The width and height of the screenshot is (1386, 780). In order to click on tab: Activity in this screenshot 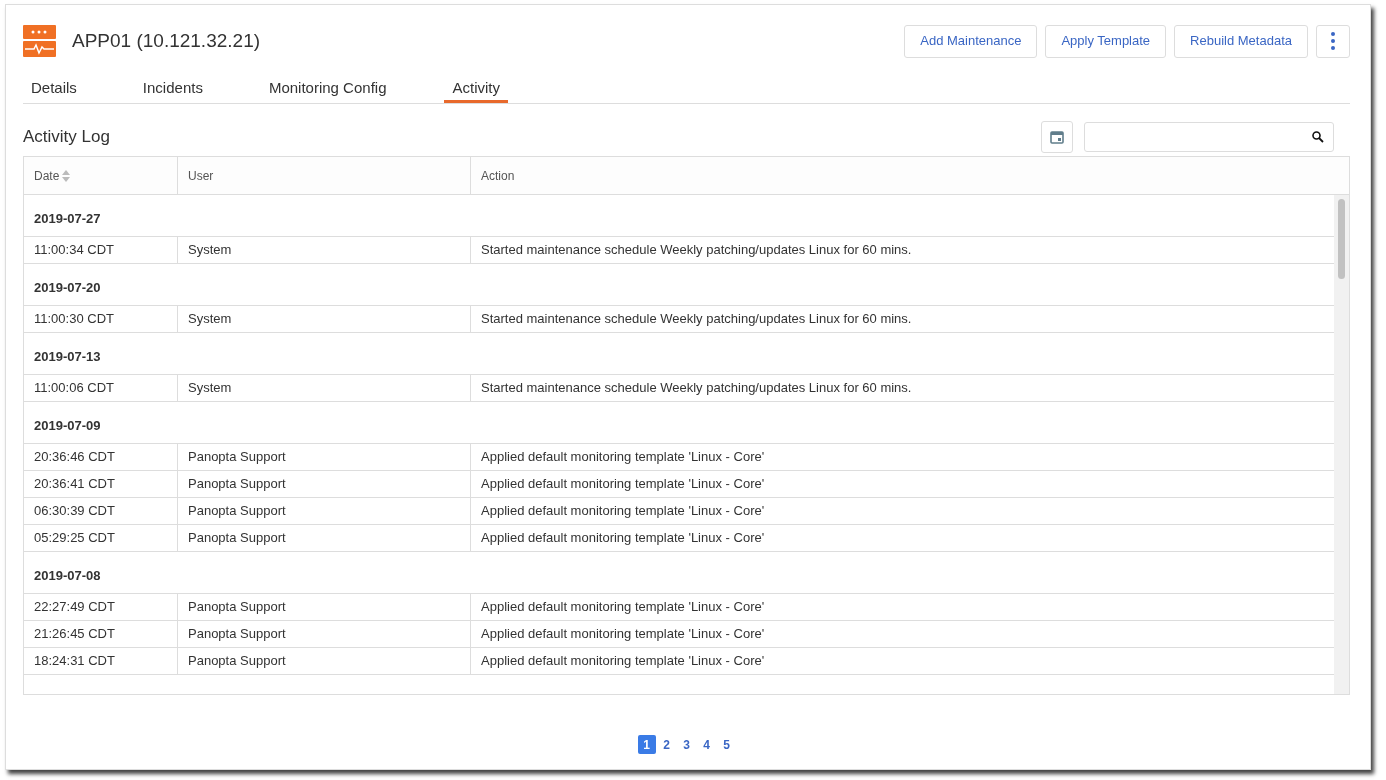, I will do `click(476, 89)`.